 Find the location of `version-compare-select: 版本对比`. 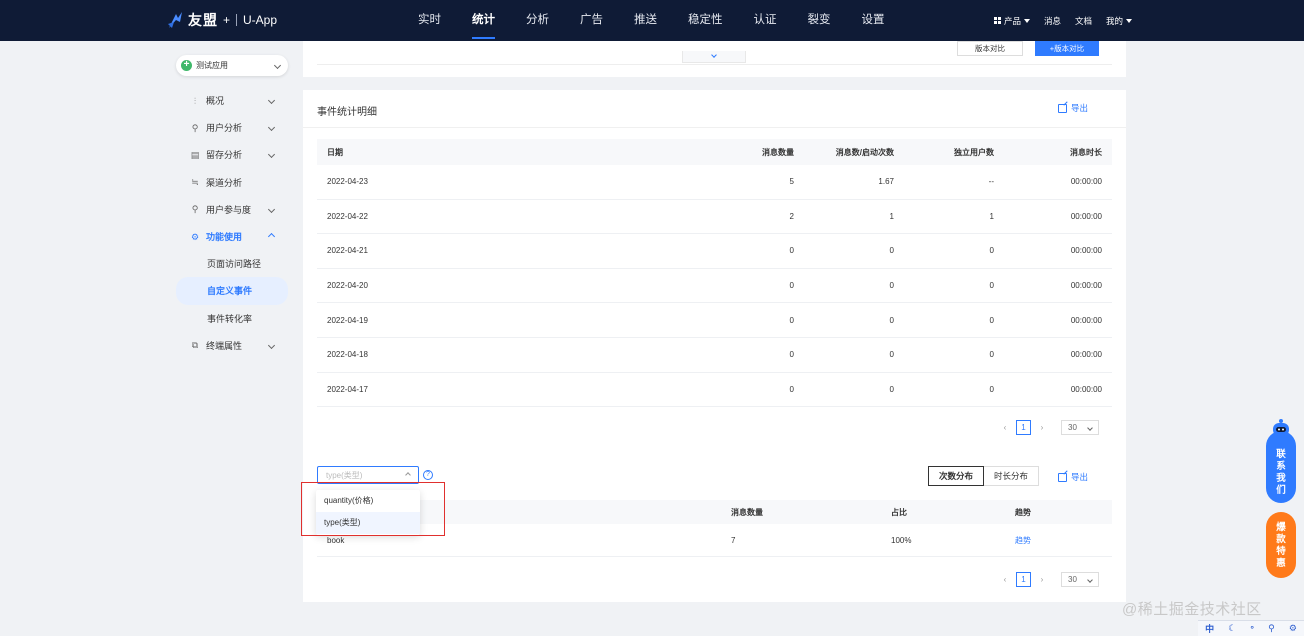

version-compare-select: 版本对比 is located at coordinates (990, 48).